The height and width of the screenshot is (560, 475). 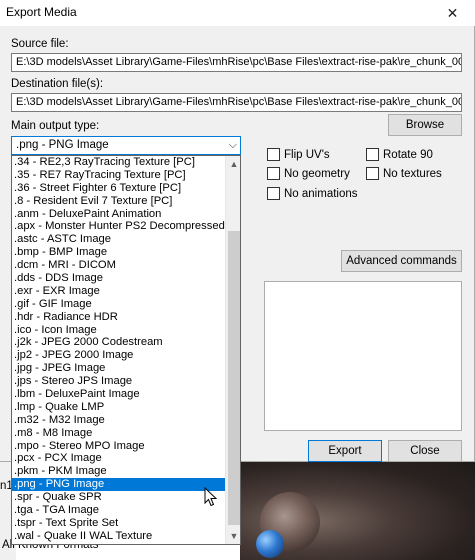 What do you see at coordinates (307, 154) in the screenshot?
I see `flip-uvs-label: Flip UV's` at bounding box center [307, 154].